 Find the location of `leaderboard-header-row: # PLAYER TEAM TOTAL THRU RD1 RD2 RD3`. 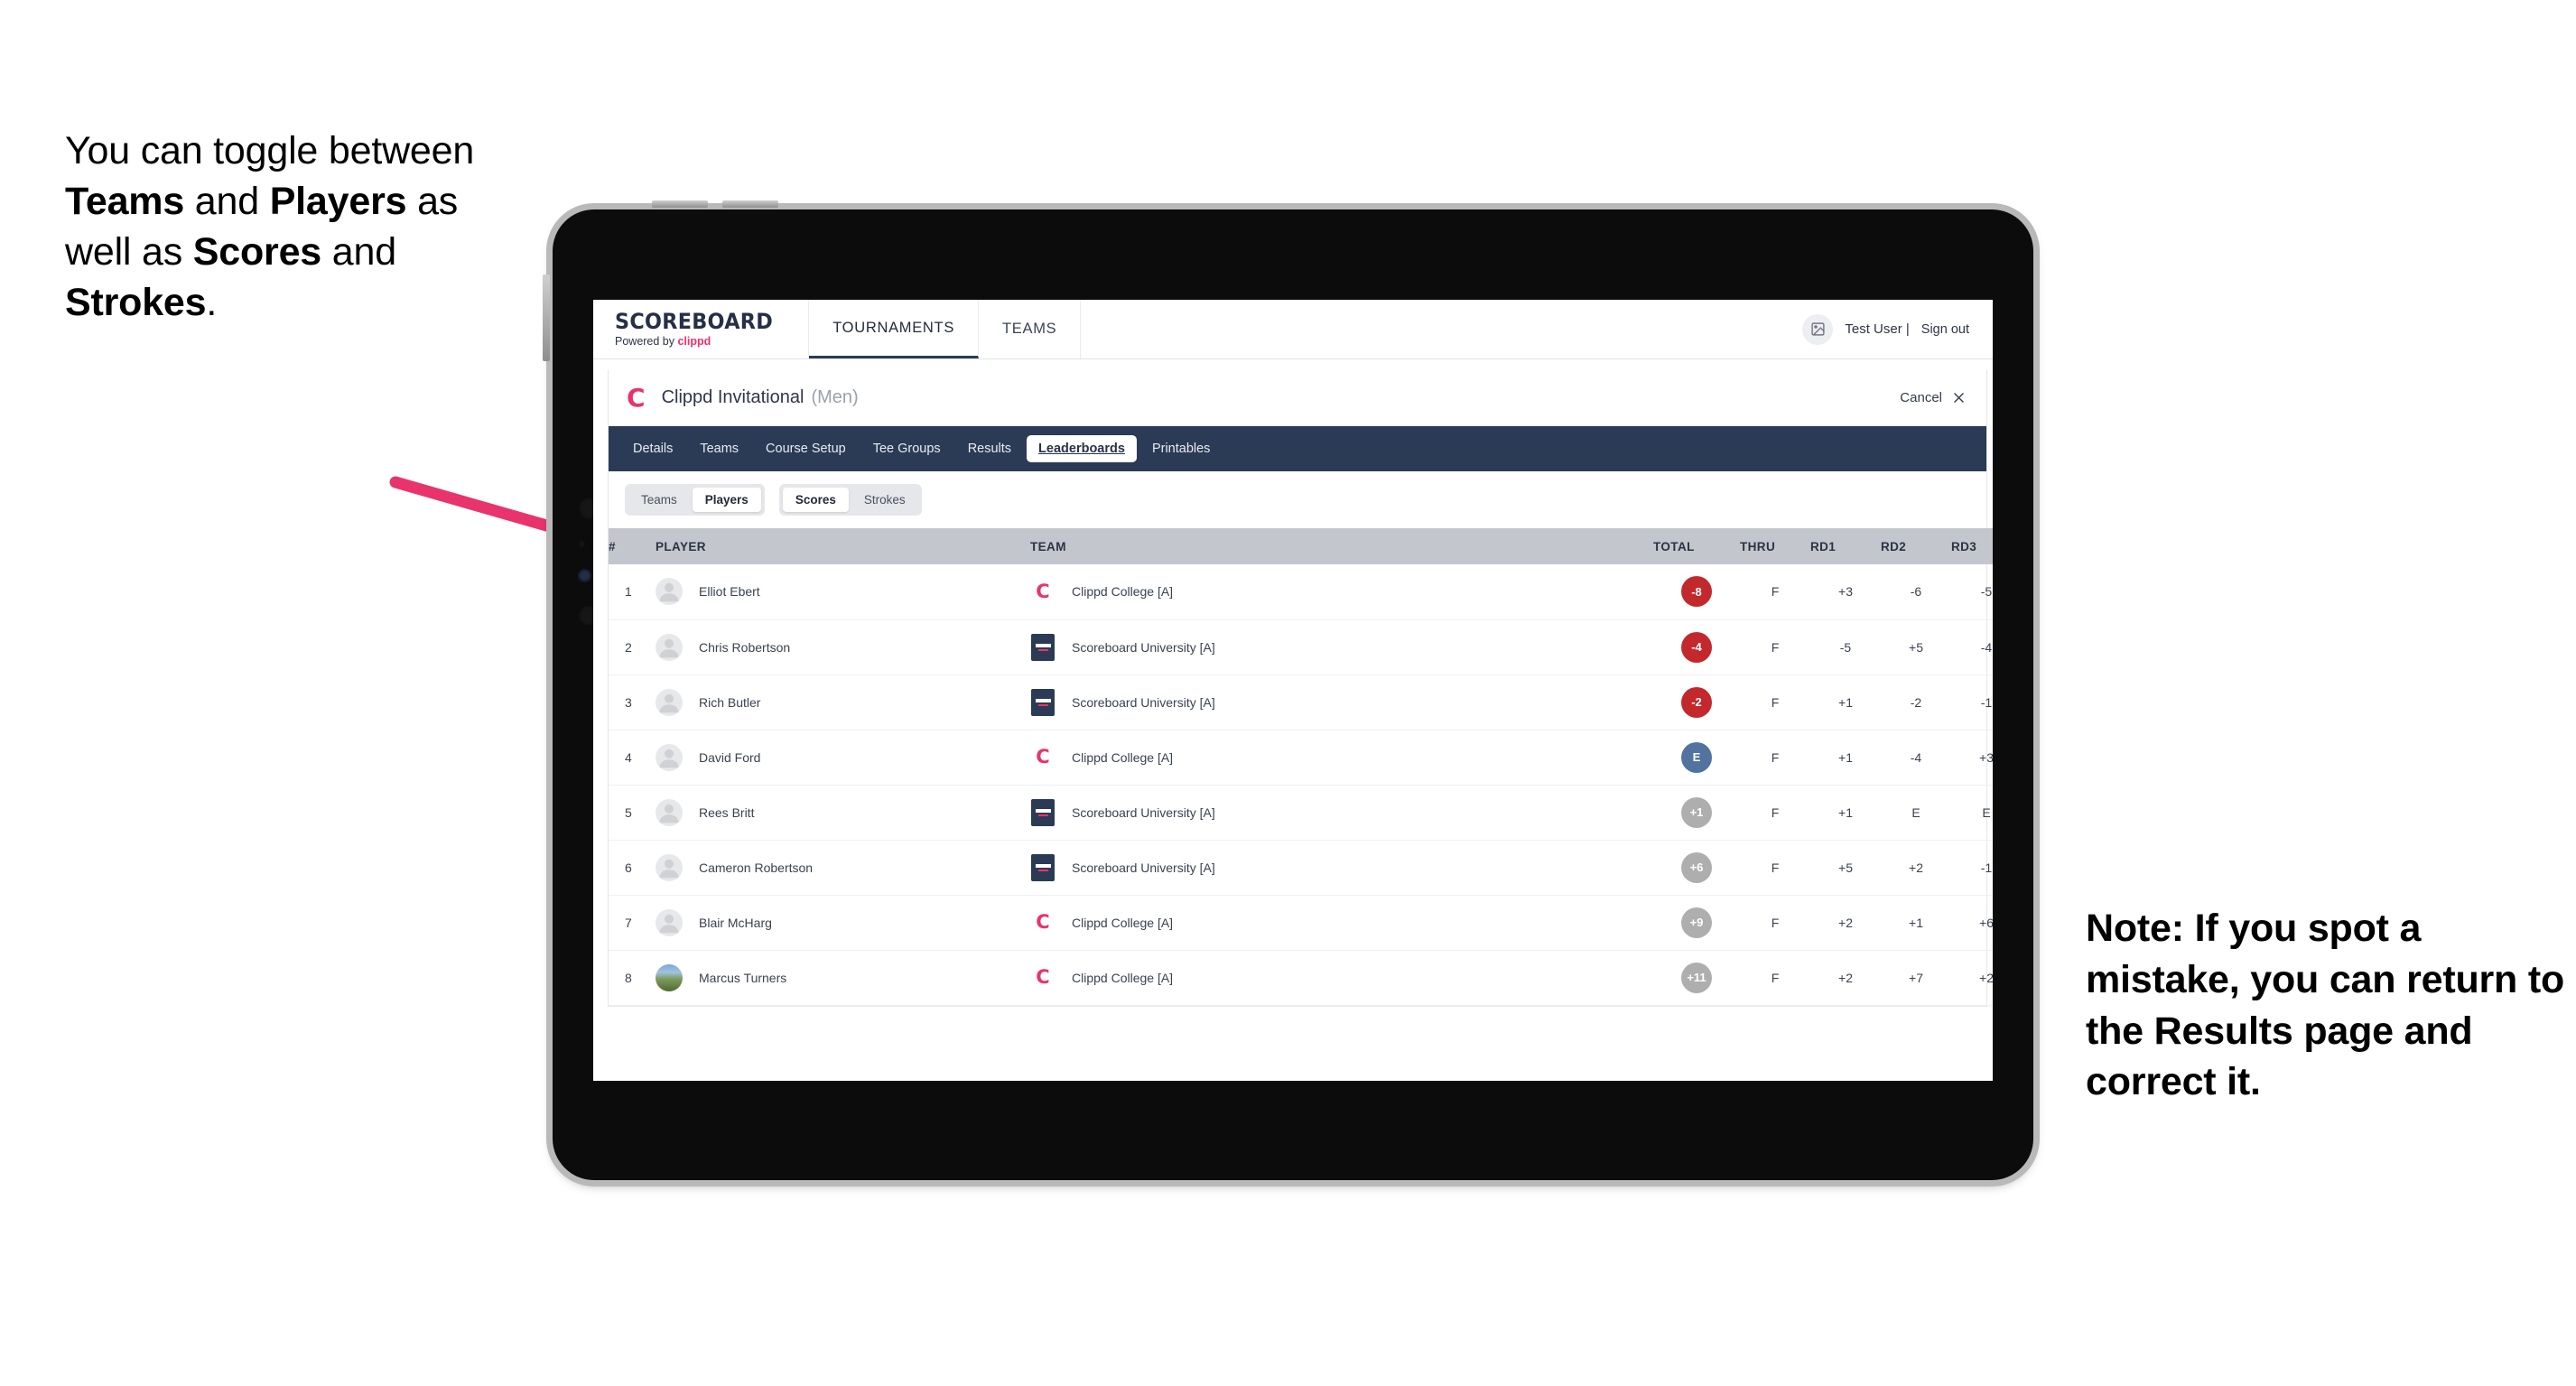

leaderboard-header-row: # PLAYER TEAM TOTAL THRU RD1 RD2 RD3 is located at coordinates (1301, 546).